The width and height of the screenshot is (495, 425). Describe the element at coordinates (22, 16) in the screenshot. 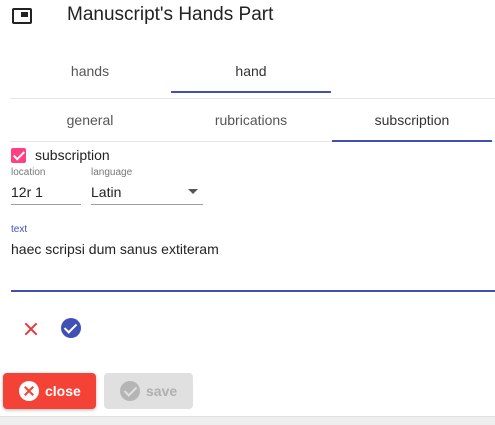

I see `picture-in-picture-icon` at that location.